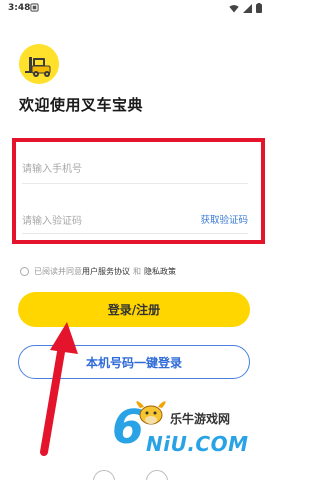  Describe the element at coordinates (182, 430) in the screenshot. I see `watermark-logo: 6 乐牛游戏网 NiU.COM` at that location.